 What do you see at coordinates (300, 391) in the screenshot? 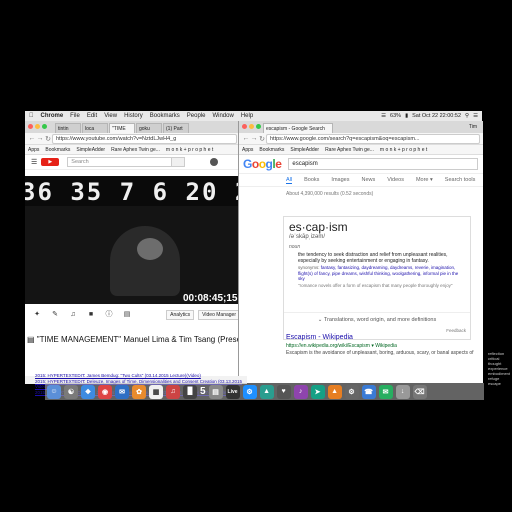
I see `itunes-icon: ♪` at bounding box center [300, 391].